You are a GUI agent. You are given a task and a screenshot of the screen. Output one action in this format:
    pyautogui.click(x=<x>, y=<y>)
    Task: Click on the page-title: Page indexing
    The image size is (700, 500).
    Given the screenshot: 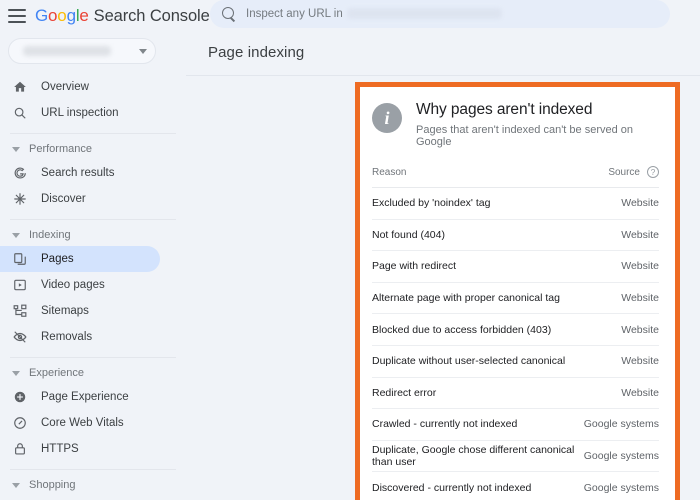 What is the action you would take?
    pyautogui.click(x=256, y=52)
    